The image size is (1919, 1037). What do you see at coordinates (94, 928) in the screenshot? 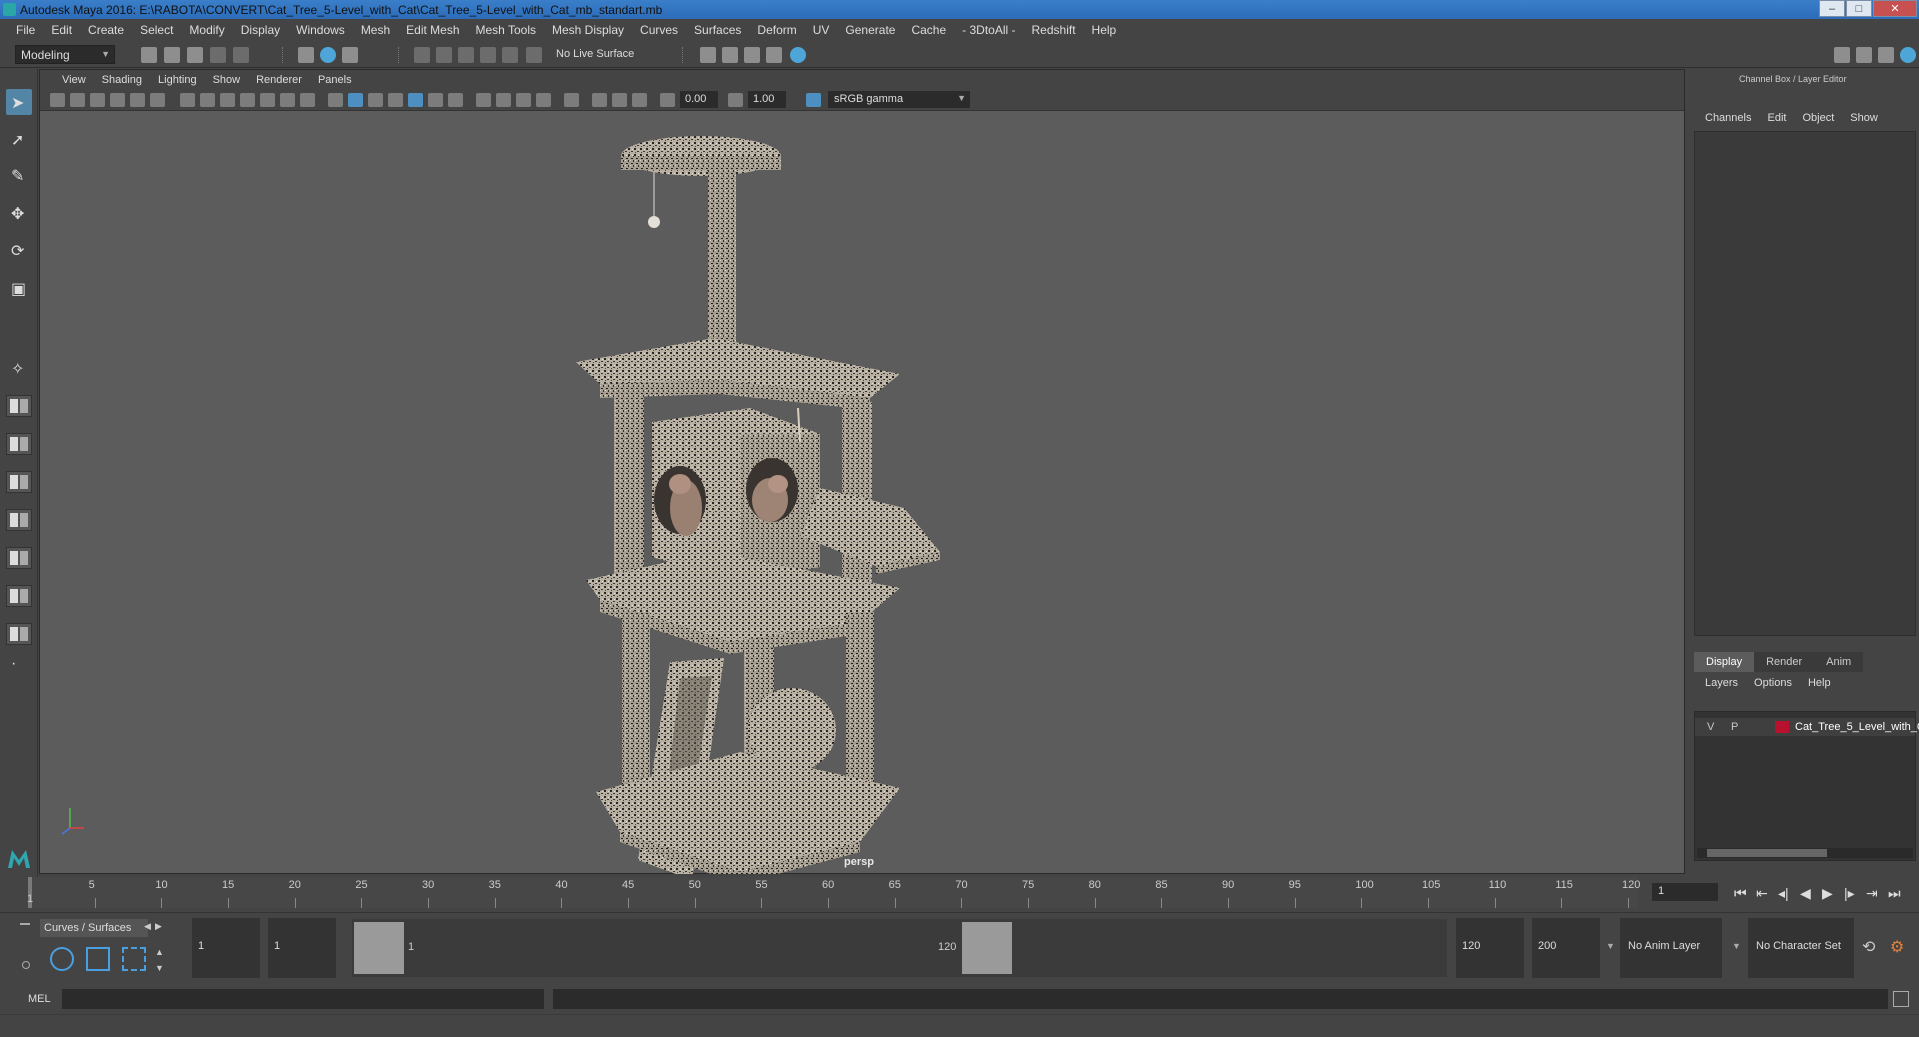
I see `shelf-tab-curves-surfaces: Curves / Surfaces` at bounding box center [94, 928].